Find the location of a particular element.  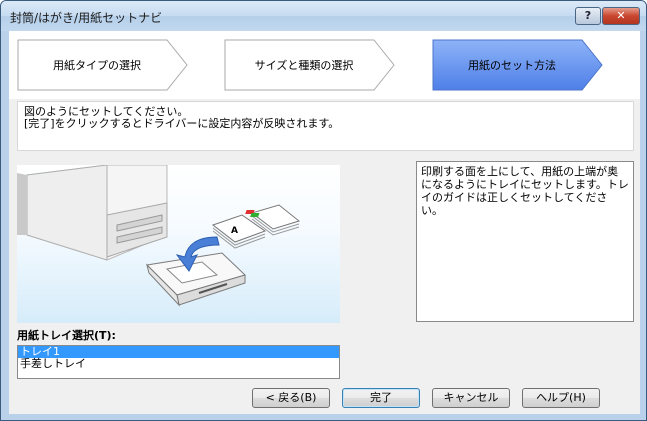

step-label: サイズと種類の選択 is located at coordinates (304, 65).